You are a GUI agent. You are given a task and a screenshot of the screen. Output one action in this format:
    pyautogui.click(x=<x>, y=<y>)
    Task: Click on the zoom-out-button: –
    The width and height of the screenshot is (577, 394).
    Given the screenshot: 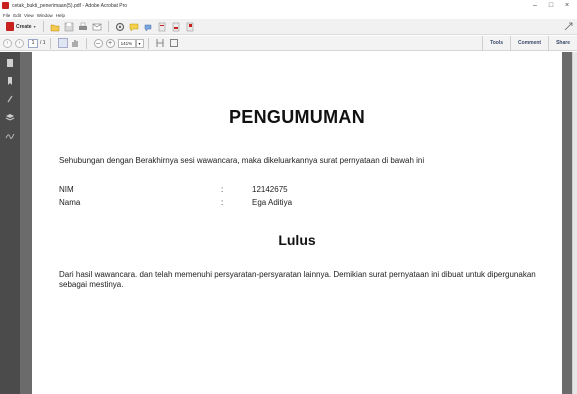 What is the action you would take?
    pyautogui.click(x=98, y=43)
    